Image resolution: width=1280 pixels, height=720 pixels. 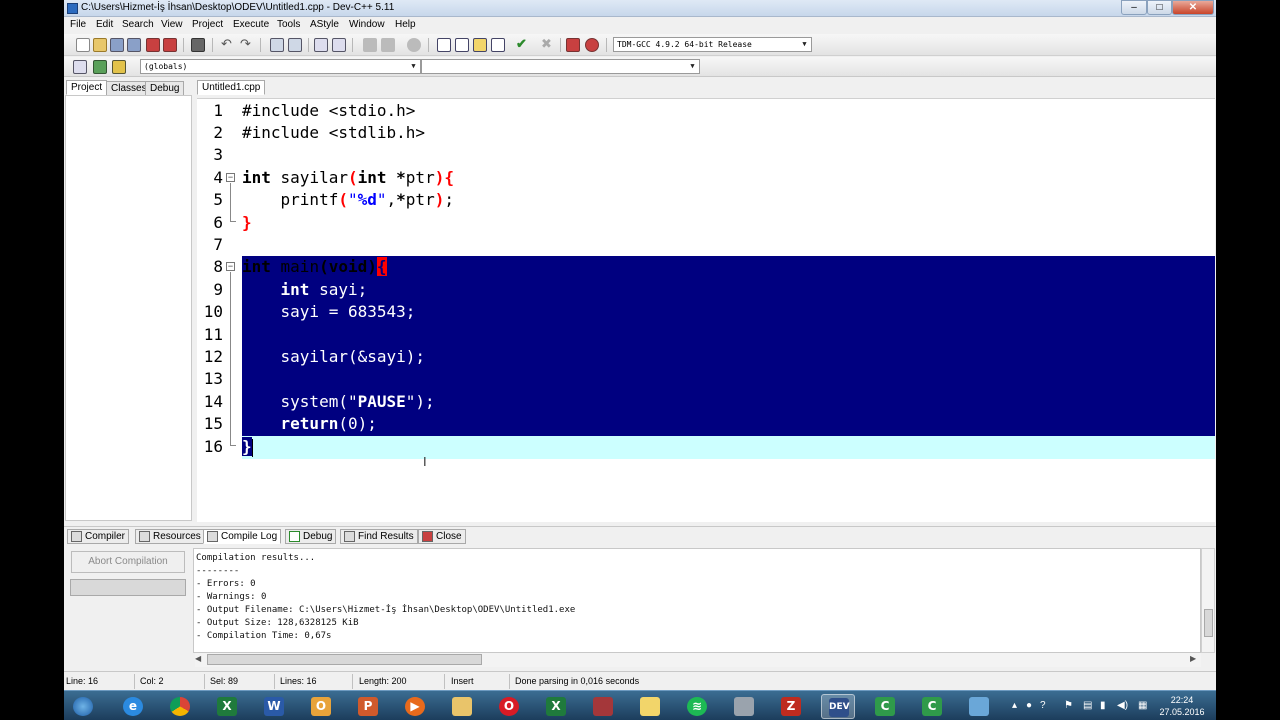 I want to click on start-orb-icon, so click(x=83, y=706).